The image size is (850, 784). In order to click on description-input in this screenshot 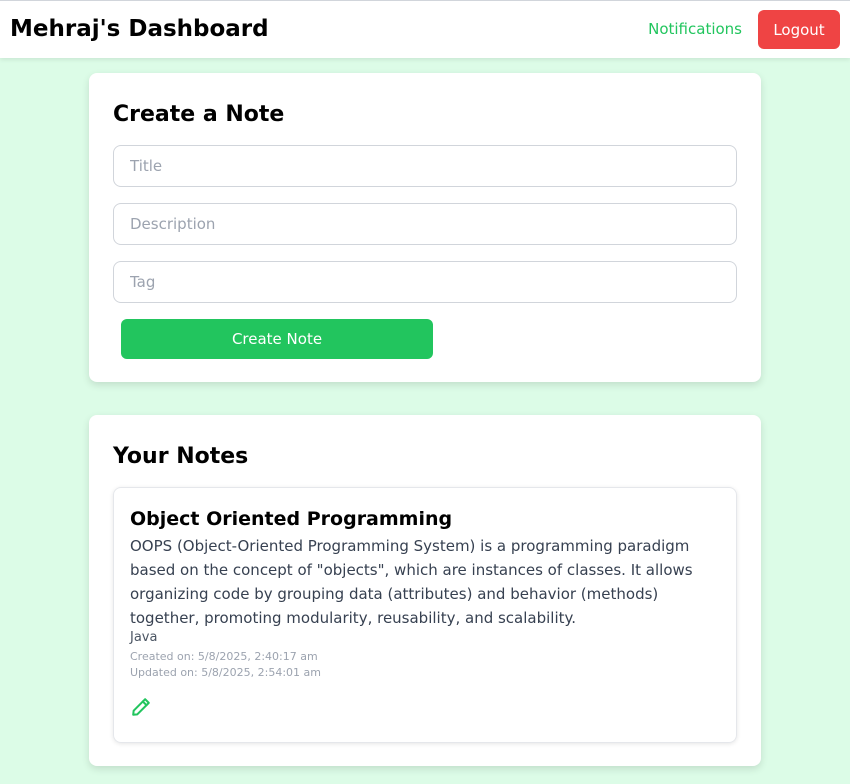, I will do `click(425, 224)`.